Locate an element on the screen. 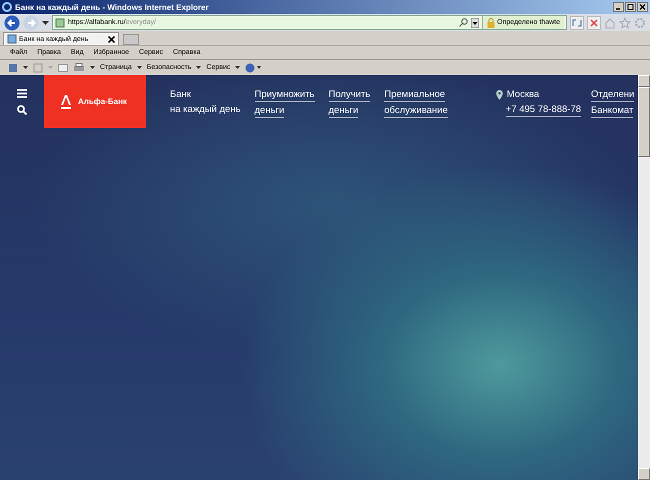  nav-link: Отделени is located at coordinates (612, 95).